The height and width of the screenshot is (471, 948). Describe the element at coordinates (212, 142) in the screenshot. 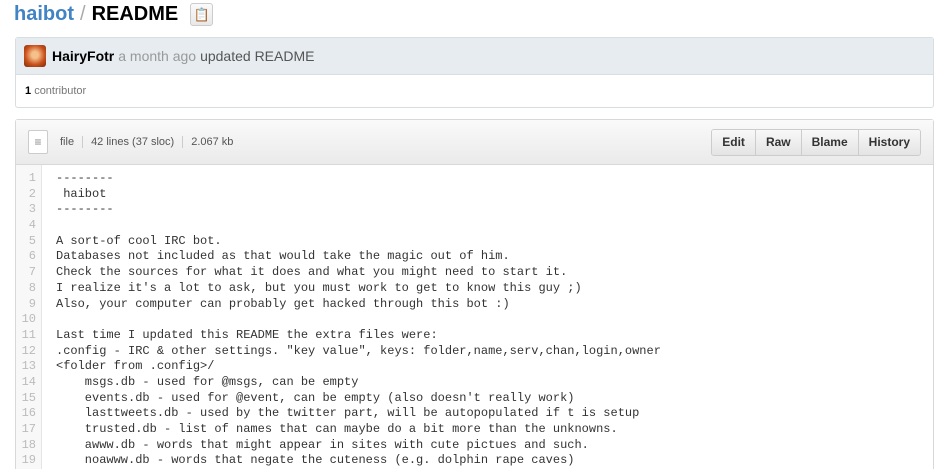

I see `file-size: 2.067 kb` at that location.